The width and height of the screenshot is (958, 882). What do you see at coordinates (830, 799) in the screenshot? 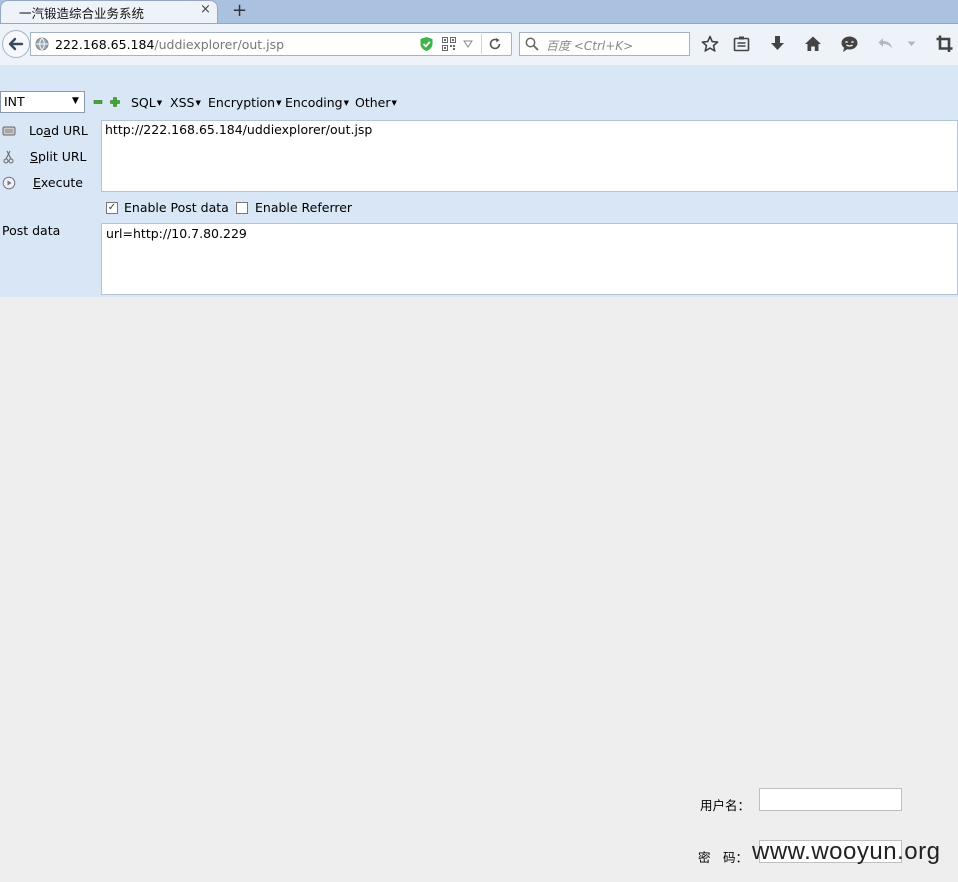
I see `username-input` at bounding box center [830, 799].